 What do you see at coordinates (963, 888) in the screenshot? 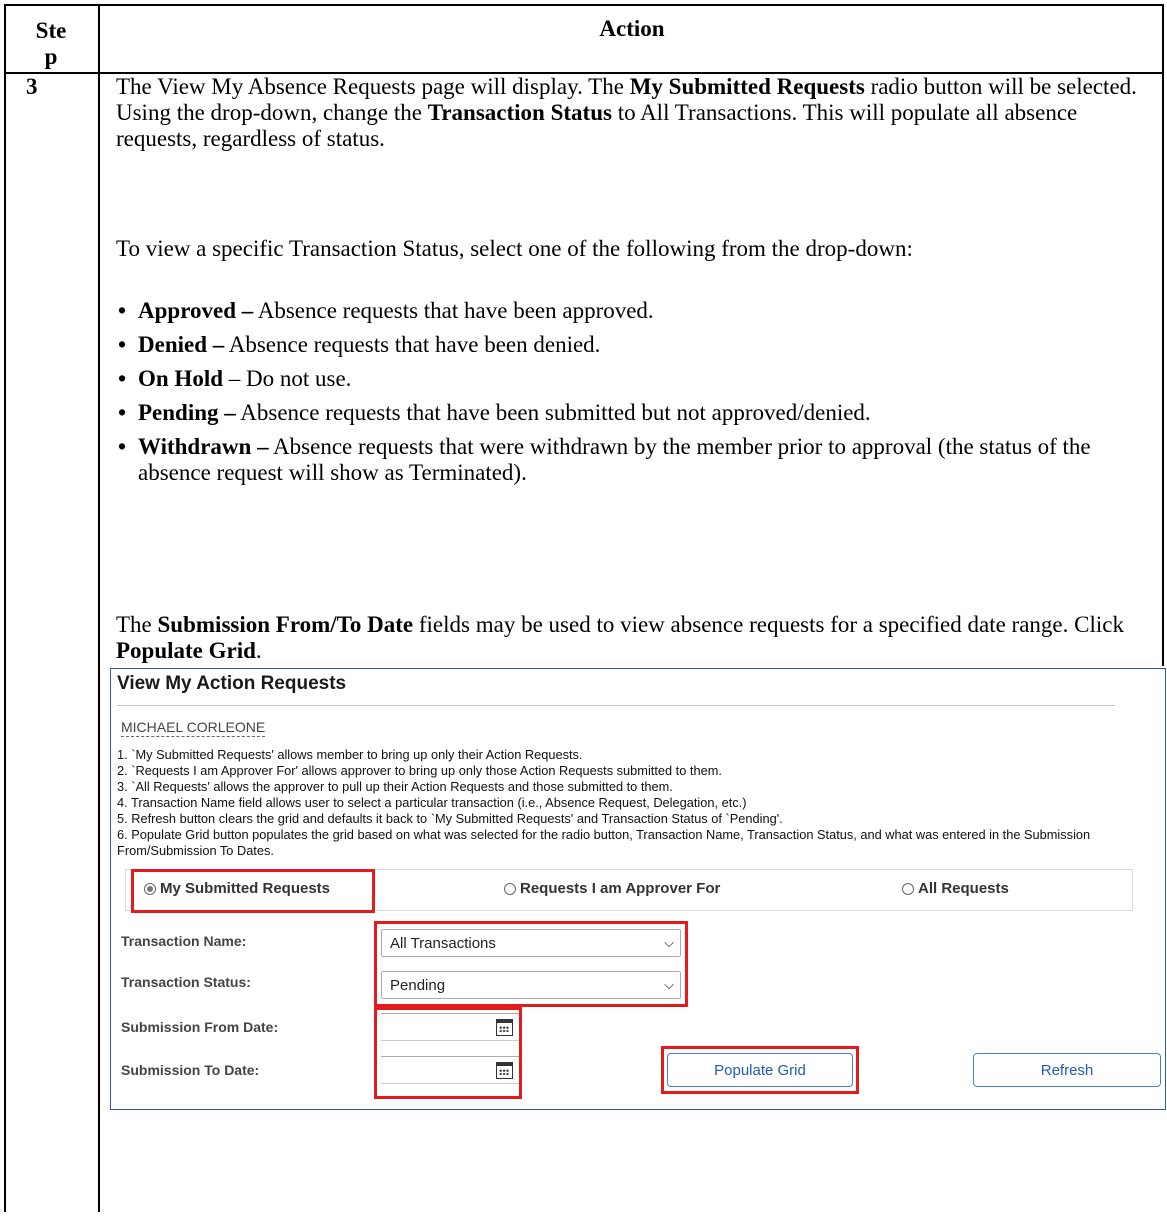
I see `radio-label: All Requests` at bounding box center [963, 888].